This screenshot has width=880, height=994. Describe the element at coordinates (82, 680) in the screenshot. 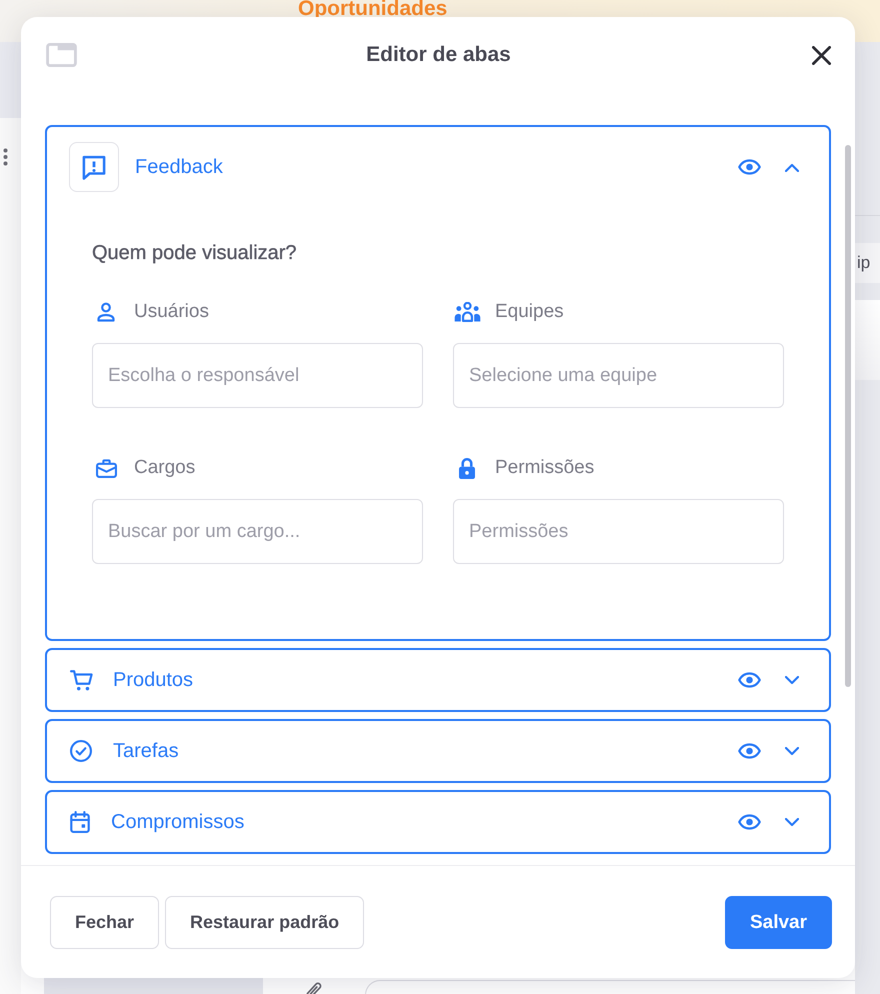

I see `cart-icon` at that location.